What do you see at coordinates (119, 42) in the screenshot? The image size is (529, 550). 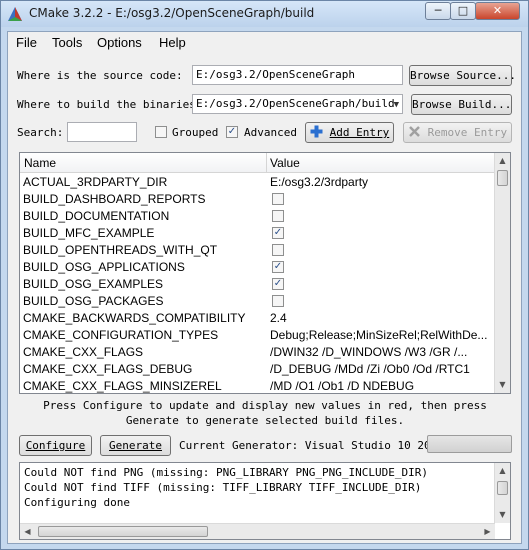 I see `menu-options: Options` at bounding box center [119, 42].